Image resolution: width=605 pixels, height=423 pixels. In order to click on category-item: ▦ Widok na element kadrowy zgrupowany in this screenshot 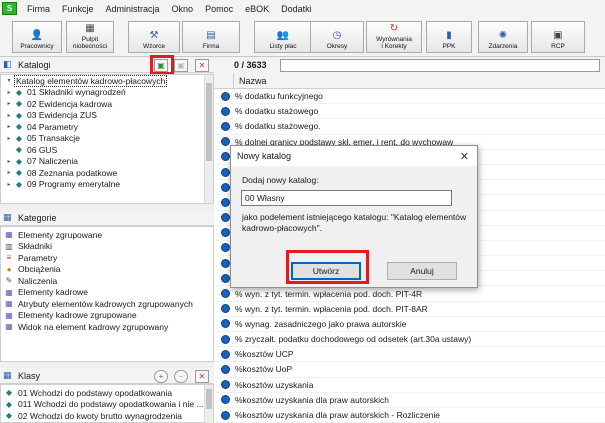, I will do `click(107, 327)`.